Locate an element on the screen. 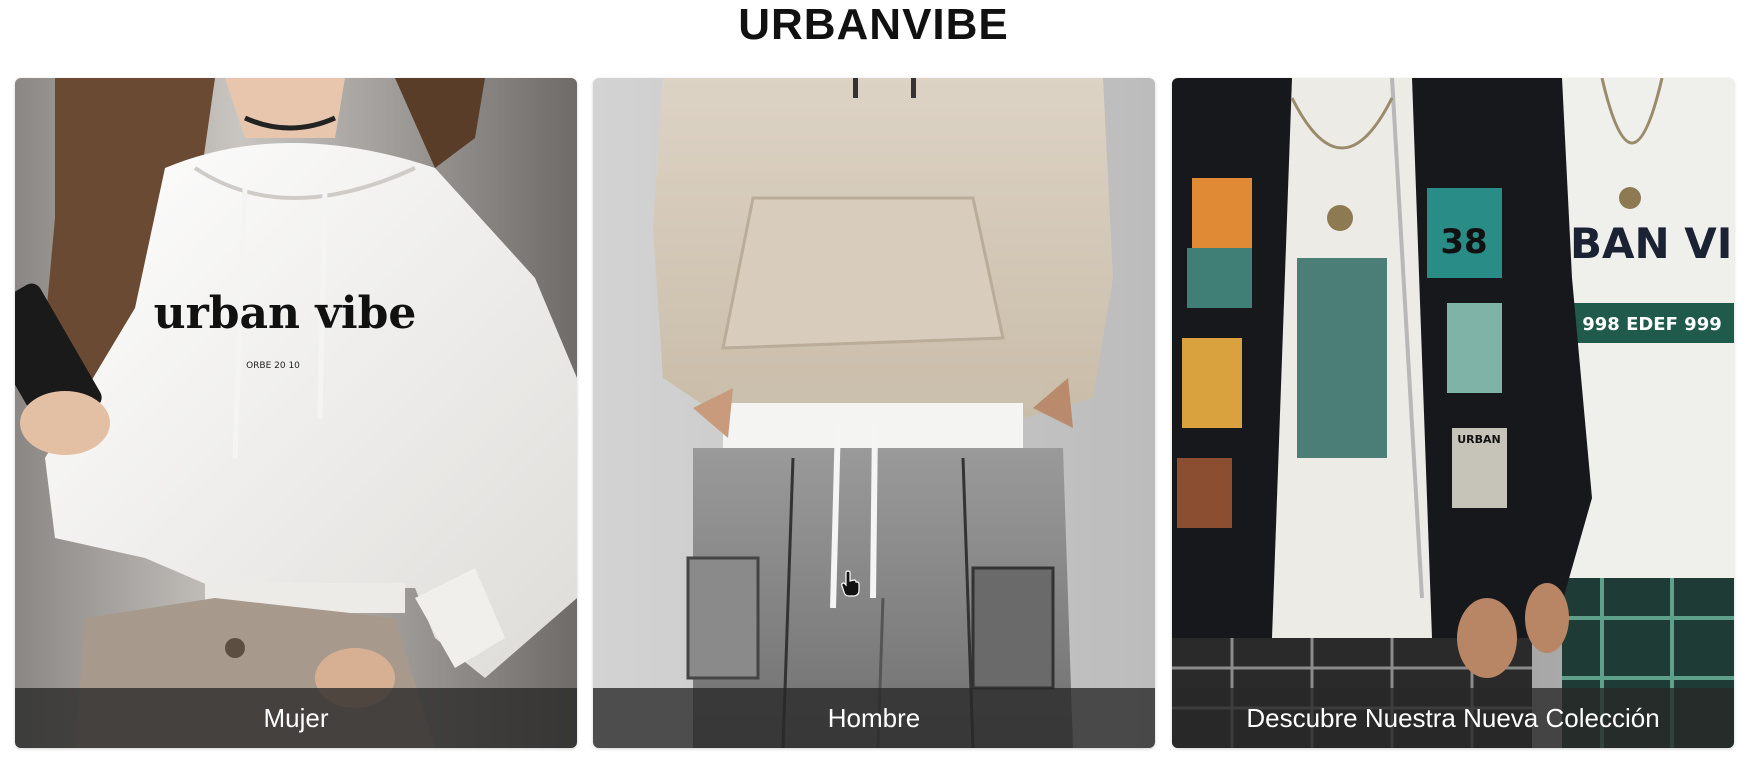 Image resolution: width=1747 pixels, height=757 pixels. patch-label-text: URBAN is located at coordinates (1479, 439).